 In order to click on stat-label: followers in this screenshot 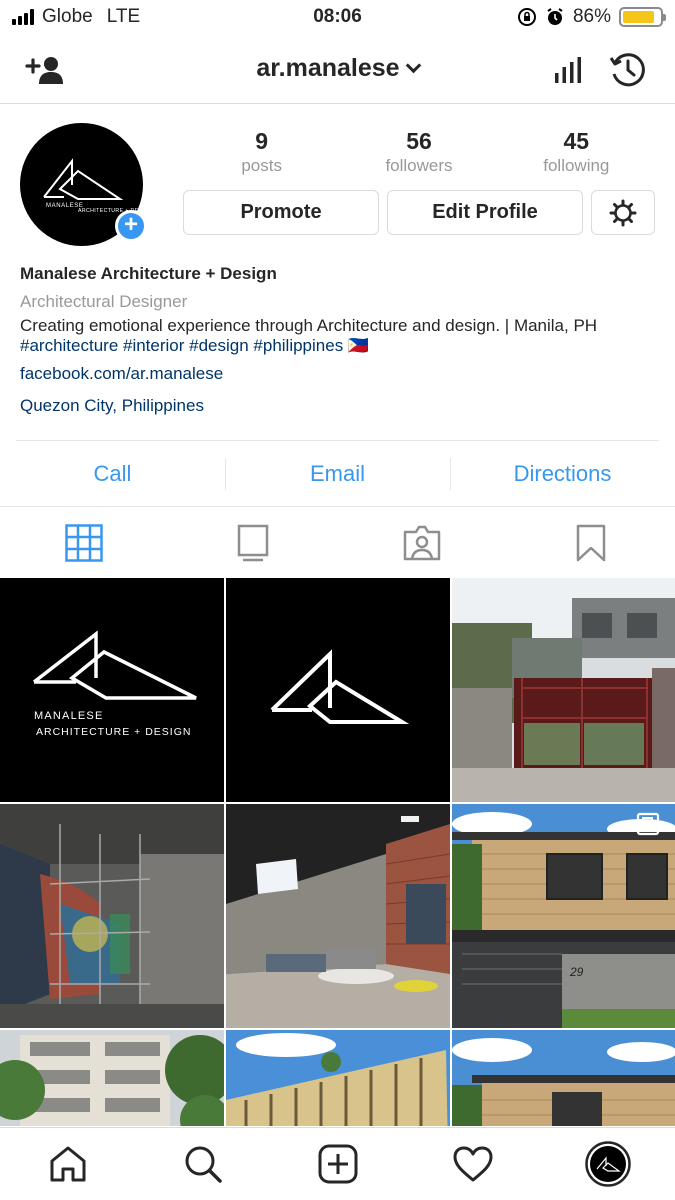, I will do `click(419, 165)`.